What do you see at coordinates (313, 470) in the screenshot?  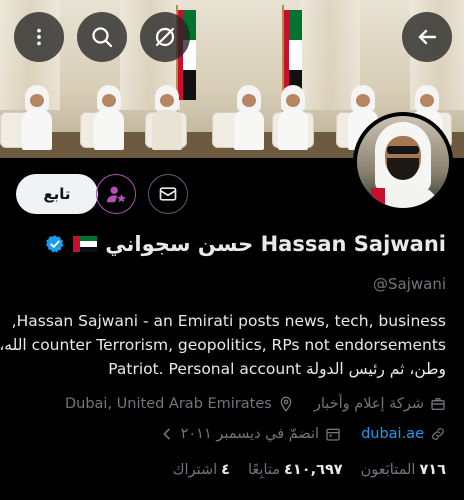 I see `followers-count: ٤١٠,٦٩٧` at bounding box center [313, 470].